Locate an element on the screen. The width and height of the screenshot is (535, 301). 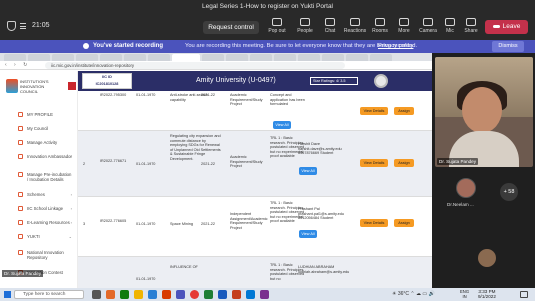
council-icon is located at coordinates (20, 128).